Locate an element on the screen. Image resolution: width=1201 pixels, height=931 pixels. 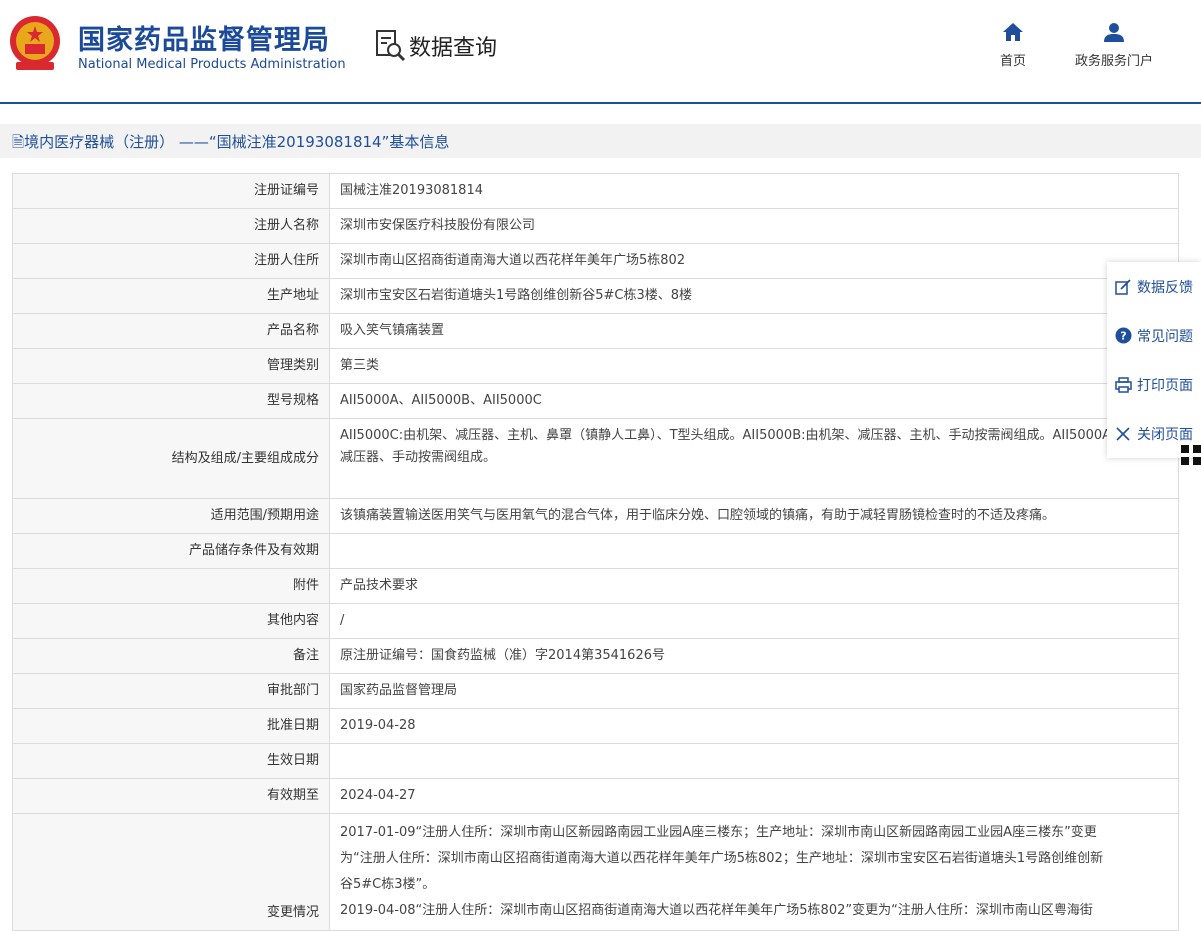
document-icon: 🗎 is located at coordinates (18, 142).